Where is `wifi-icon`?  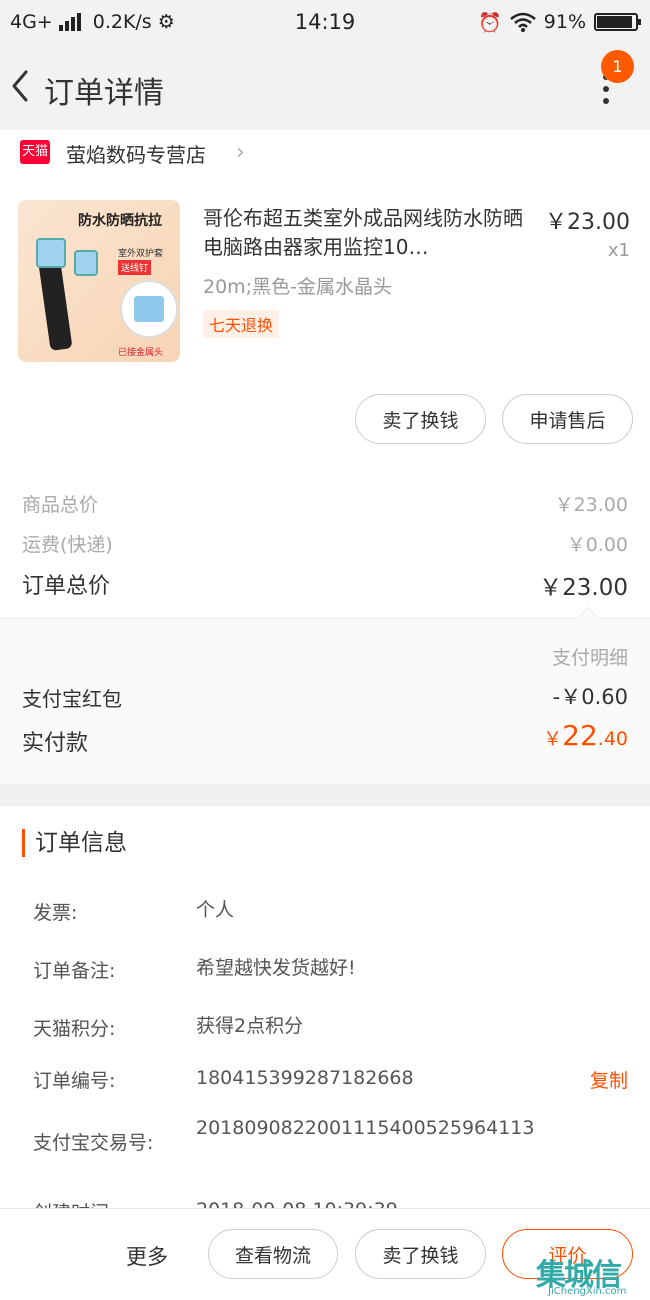
wifi-icon is located at coordinates (522, 22).